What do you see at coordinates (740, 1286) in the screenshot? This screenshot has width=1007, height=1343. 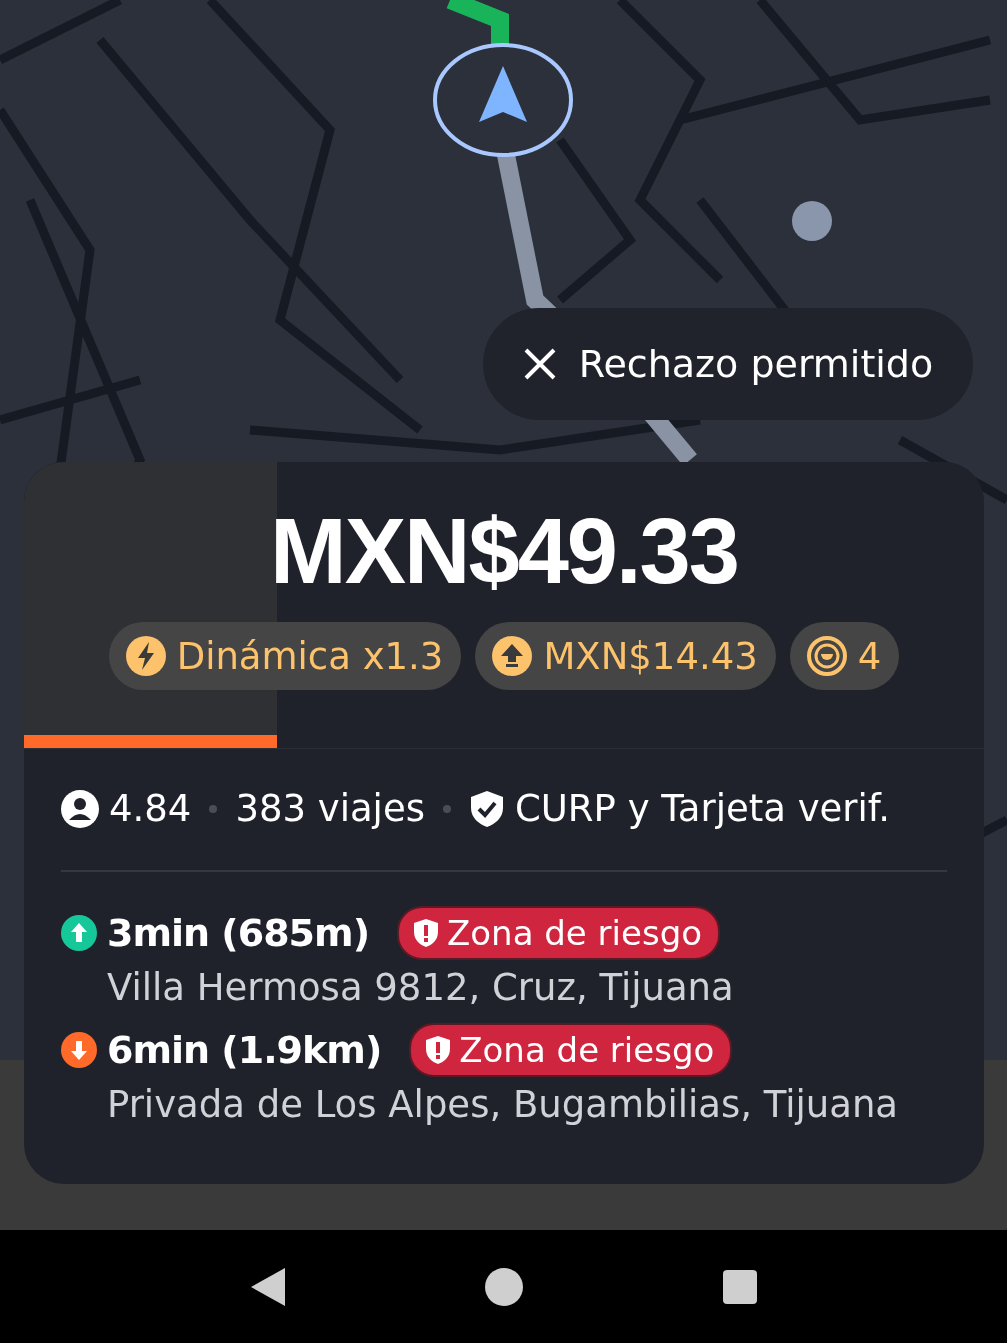 I see `recents-icon` at bounding box center [740, 1286].